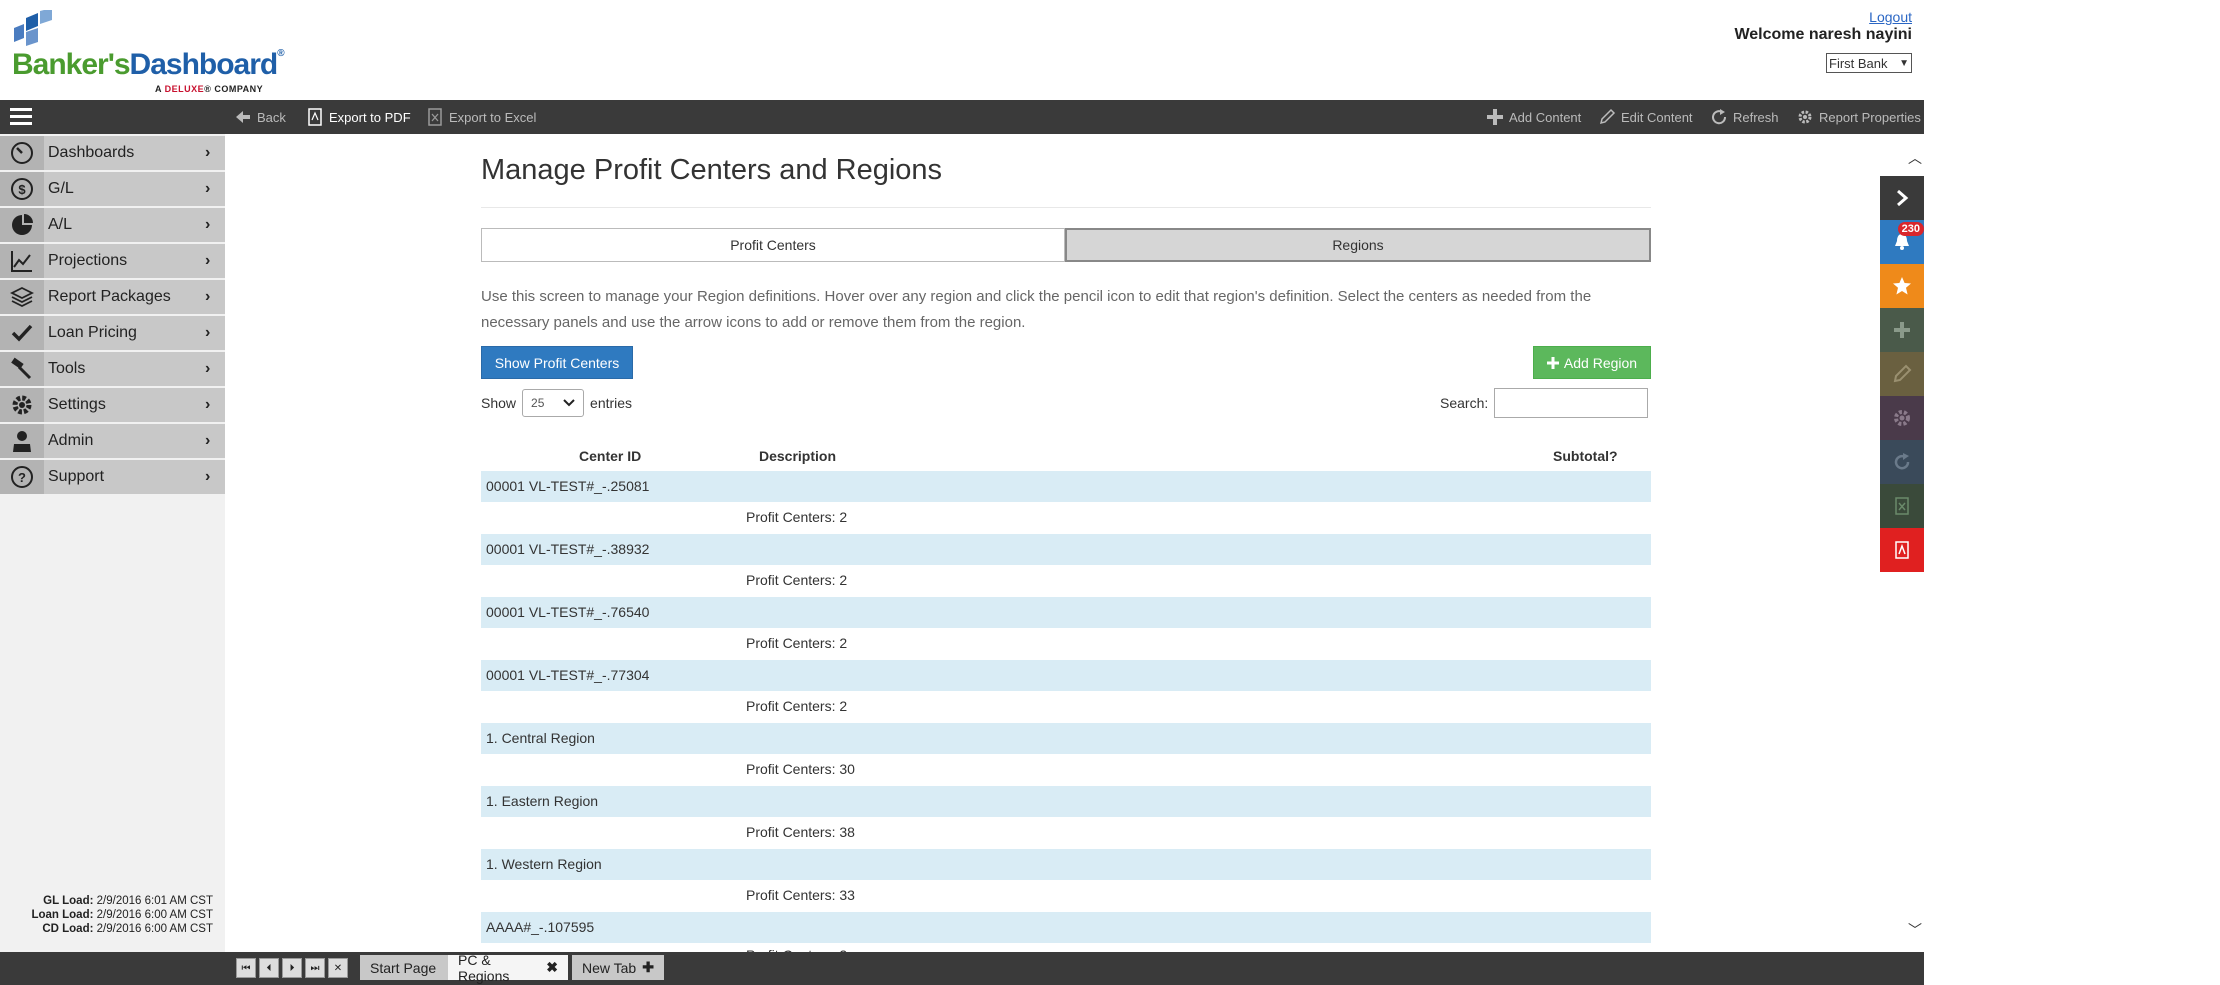 This screenshot has width=2220, height=985. I want to click on next-tab-icon: ⏵, so click(292, 968).